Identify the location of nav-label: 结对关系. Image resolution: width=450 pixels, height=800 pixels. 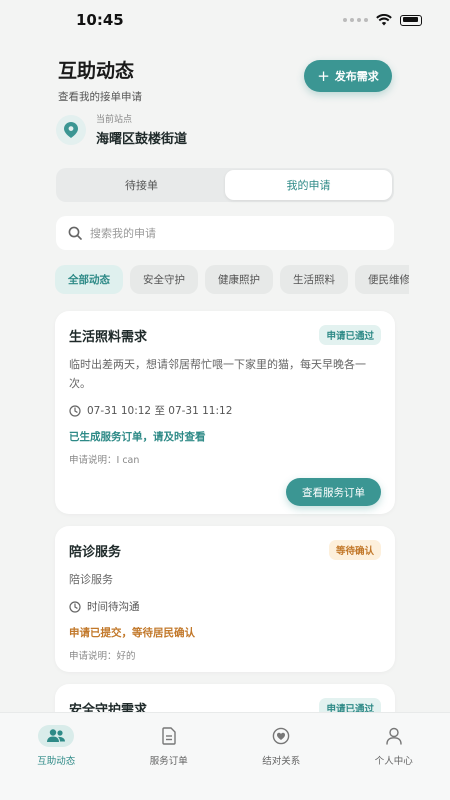
(281, 761).